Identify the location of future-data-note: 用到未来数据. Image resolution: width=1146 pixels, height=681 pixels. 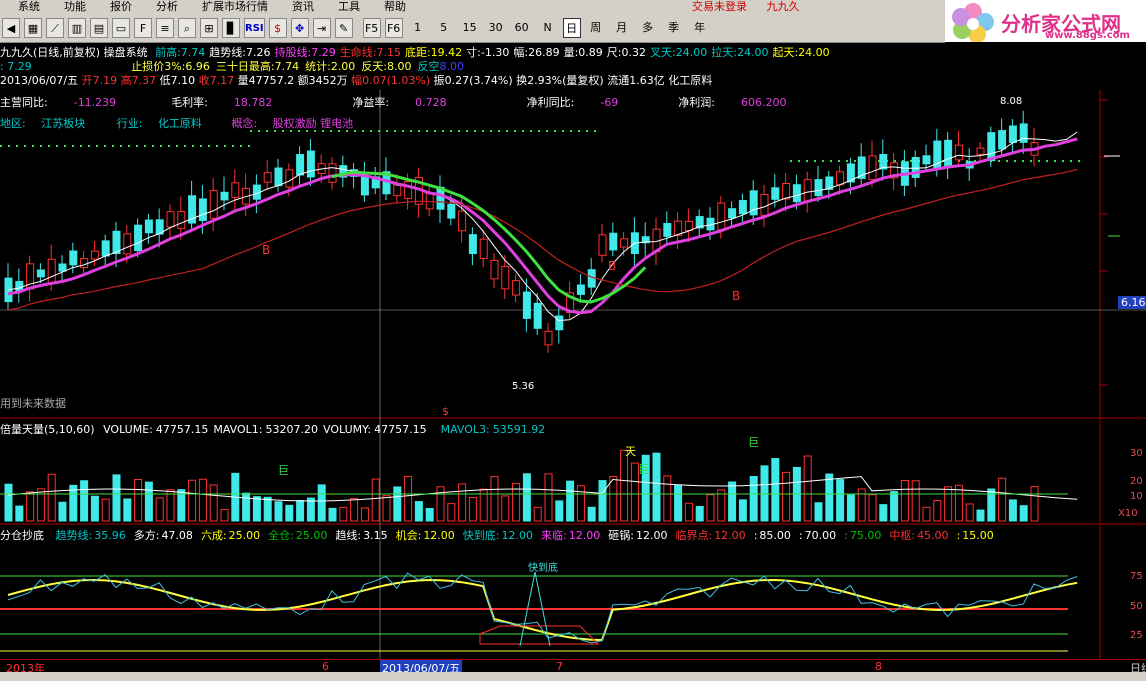
(33, 403).